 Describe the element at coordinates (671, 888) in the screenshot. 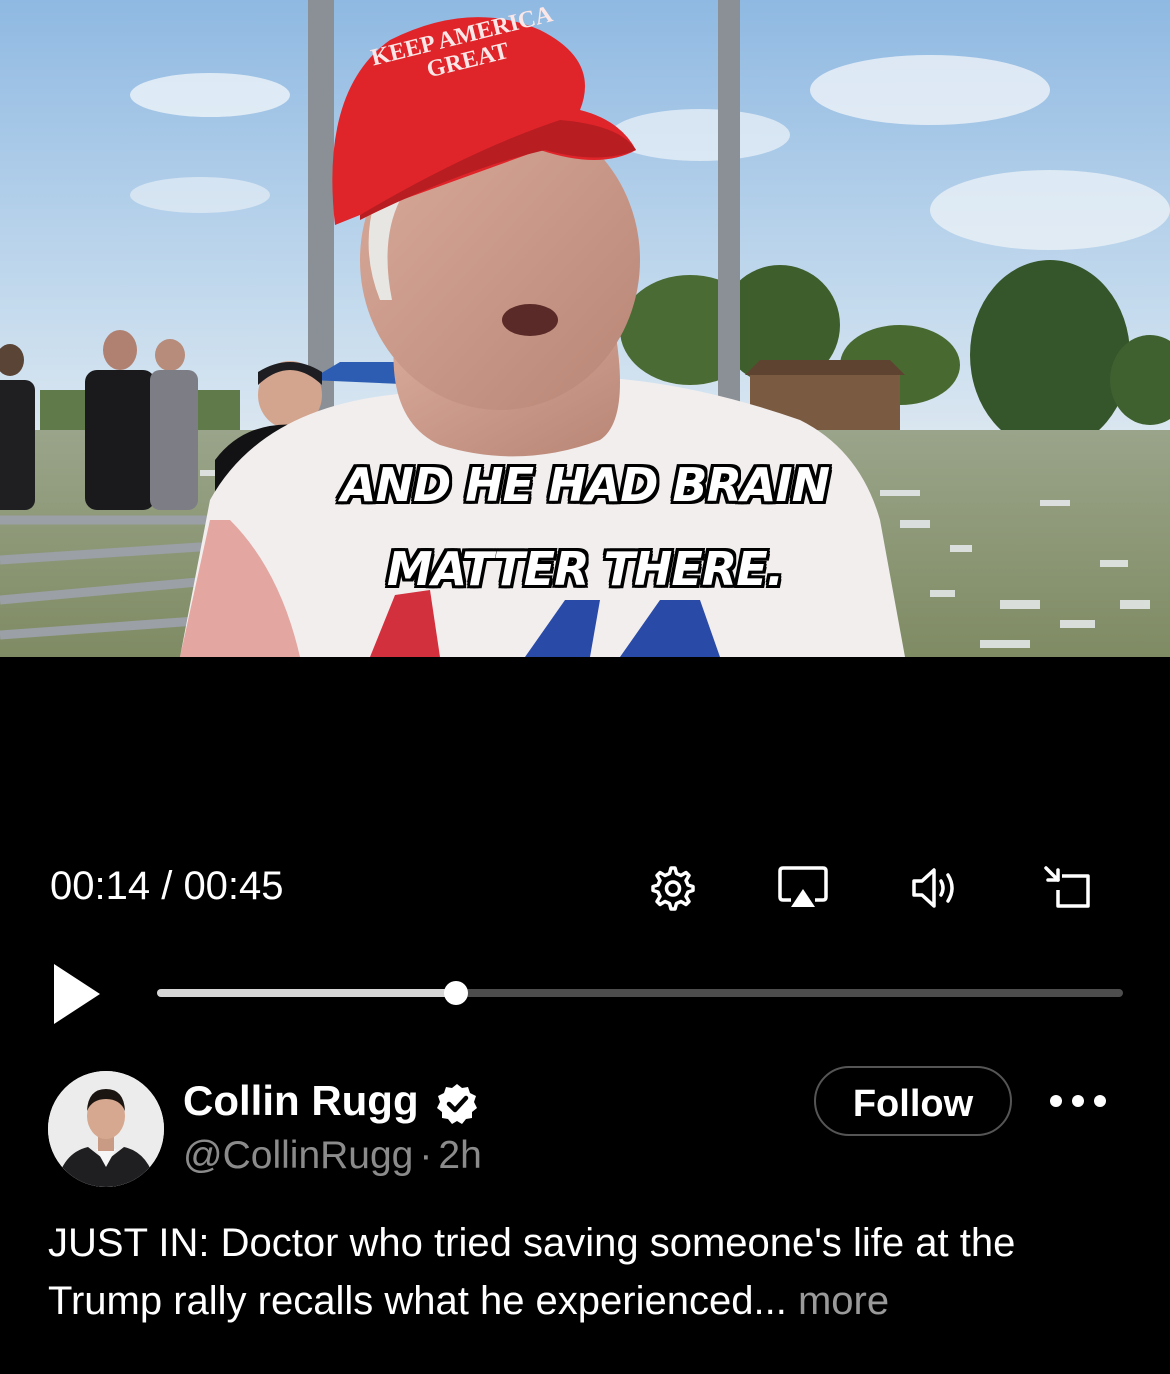

I see `settings-icon` at that location.